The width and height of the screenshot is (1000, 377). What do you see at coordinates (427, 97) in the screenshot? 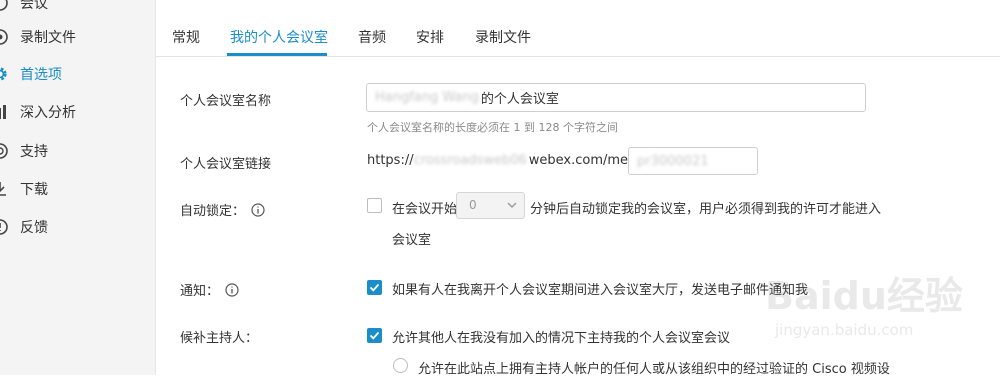
I see `room-name-owner: Hangfang Wang` at bounding box center [427, 97].